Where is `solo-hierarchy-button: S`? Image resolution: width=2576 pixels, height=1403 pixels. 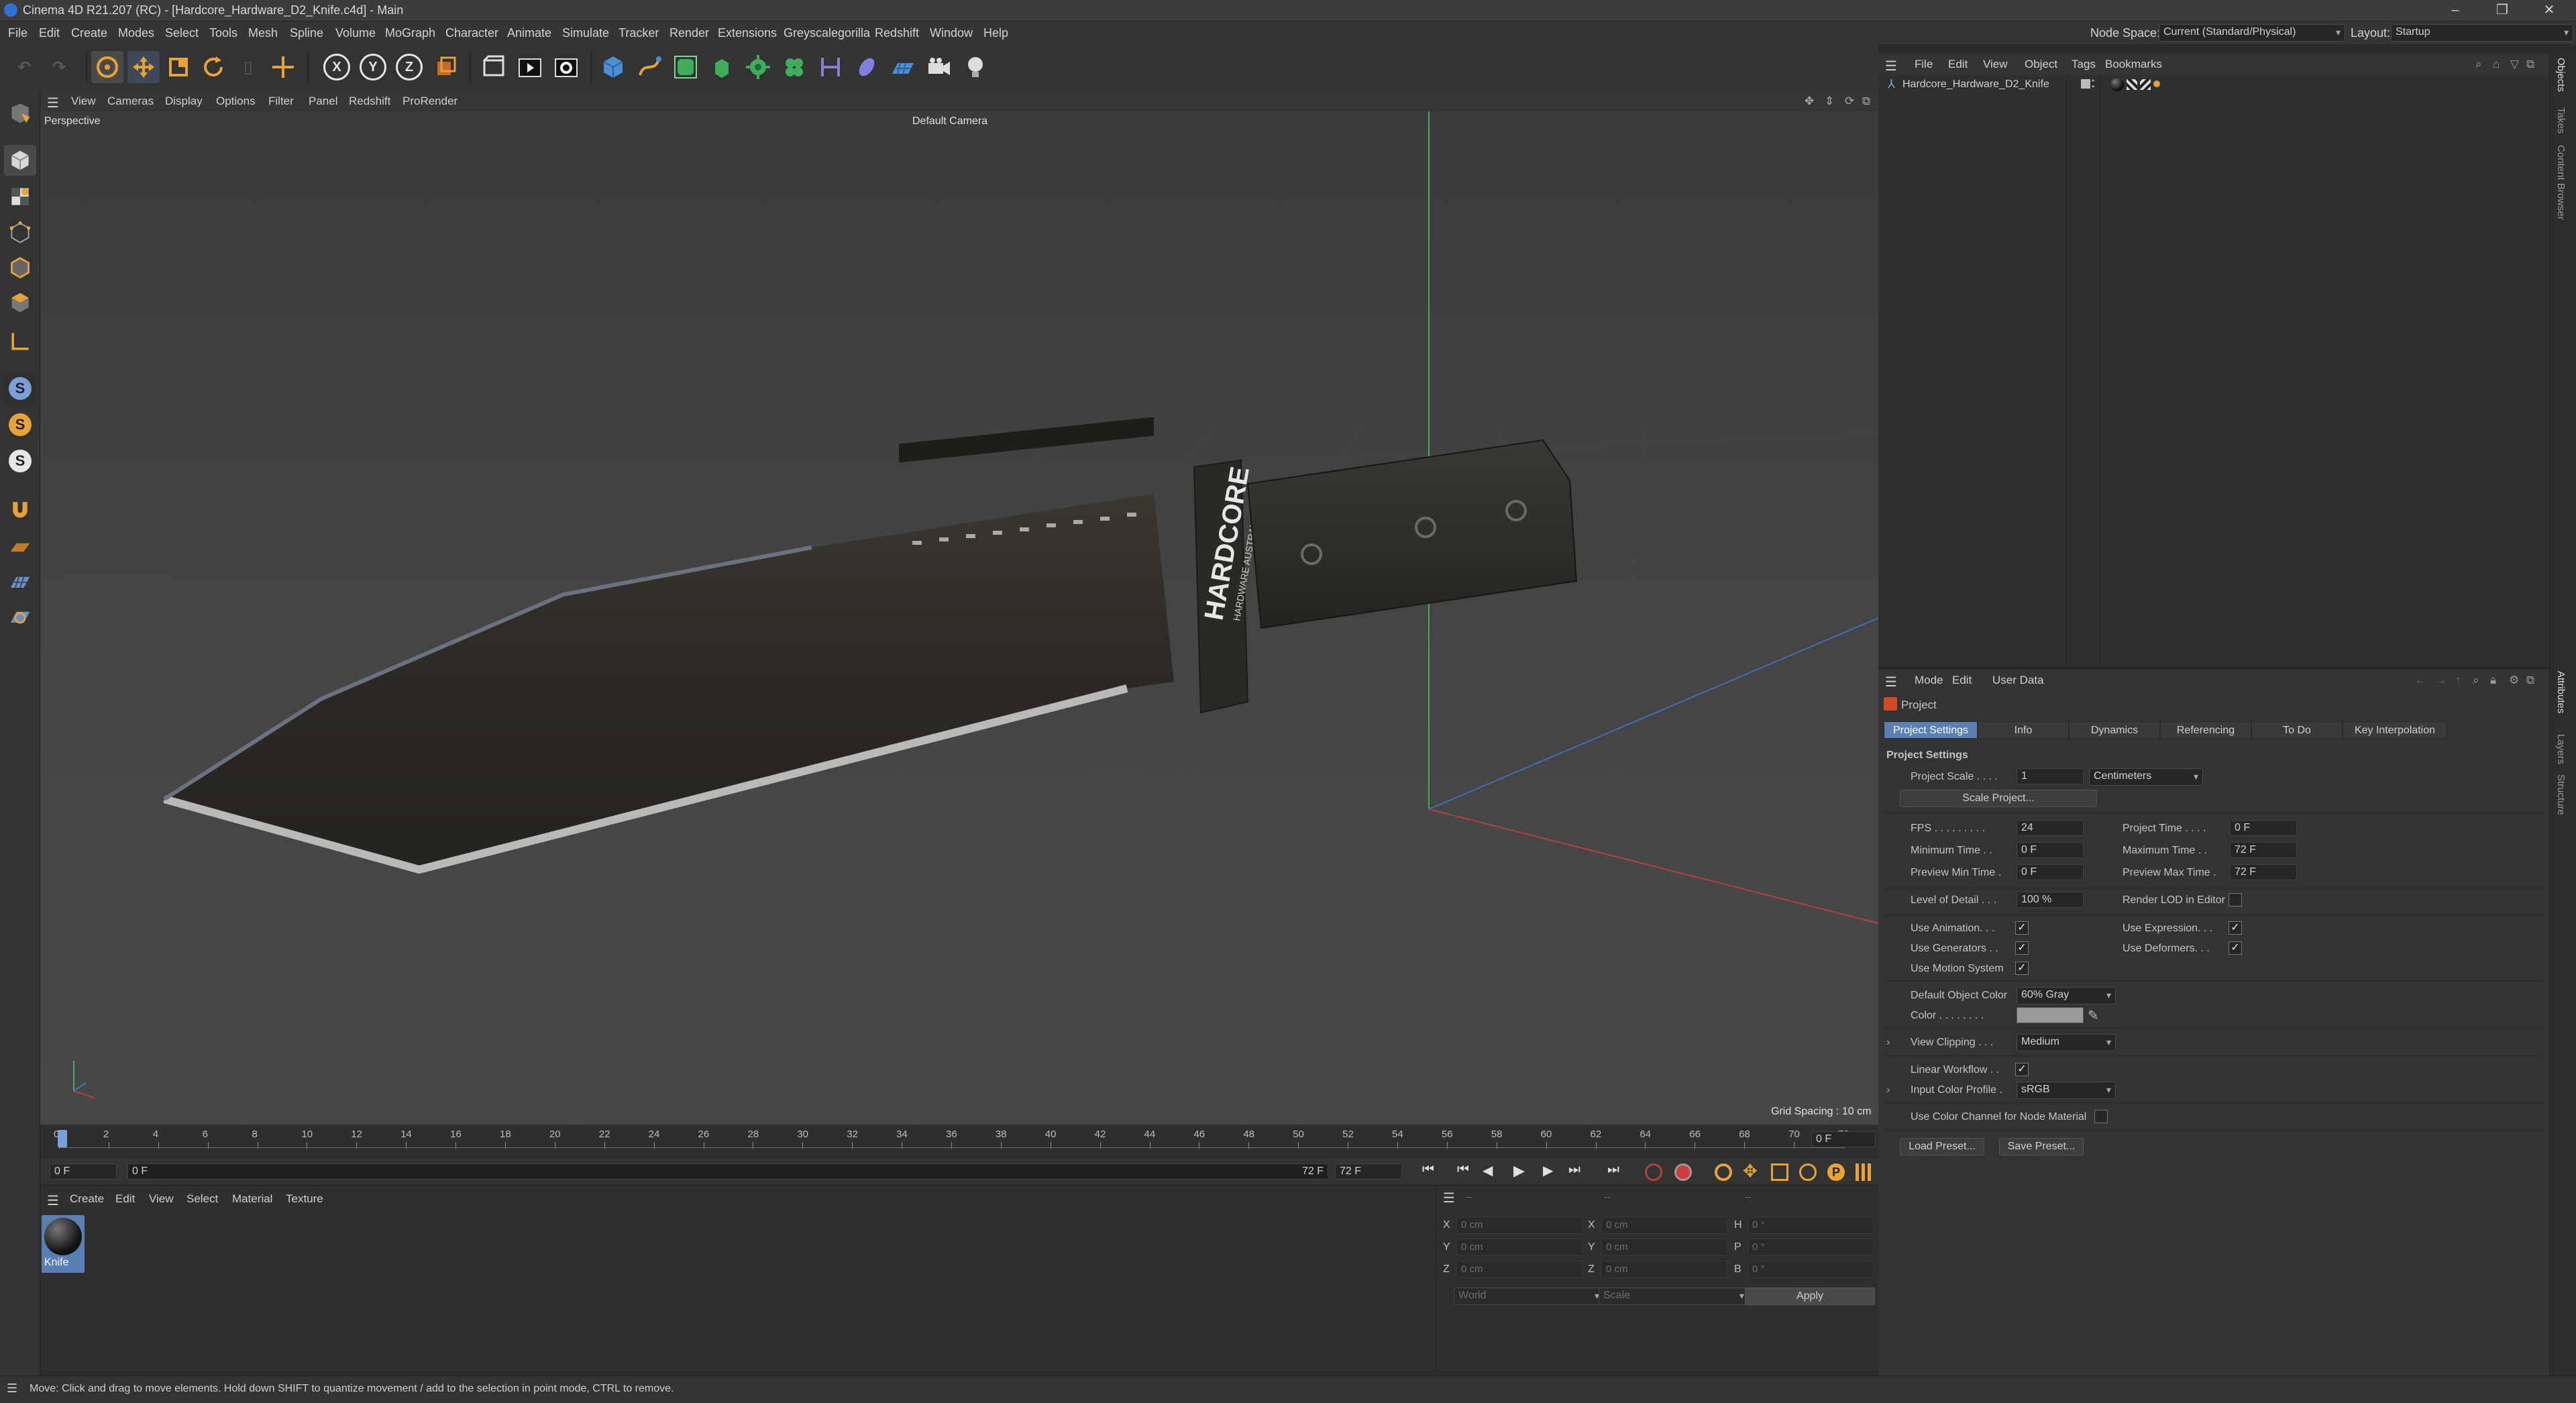 solo-hierarchy-button: S is located at coordinates (20, 425).